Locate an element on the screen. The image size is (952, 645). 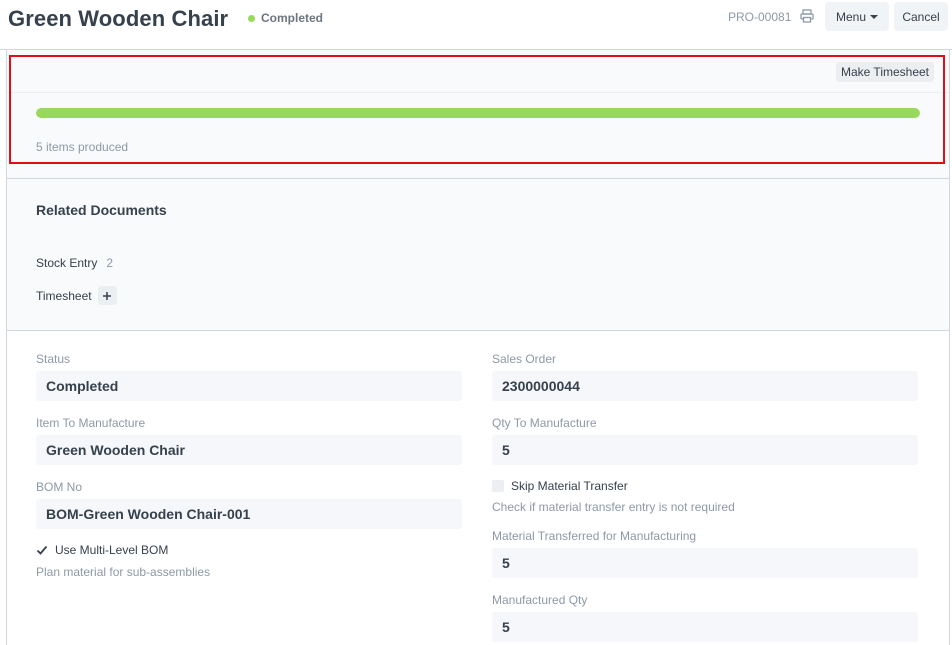
use-multi-level-bom-label: Use Multi-Level BOM is located at coordinates (112, 550).